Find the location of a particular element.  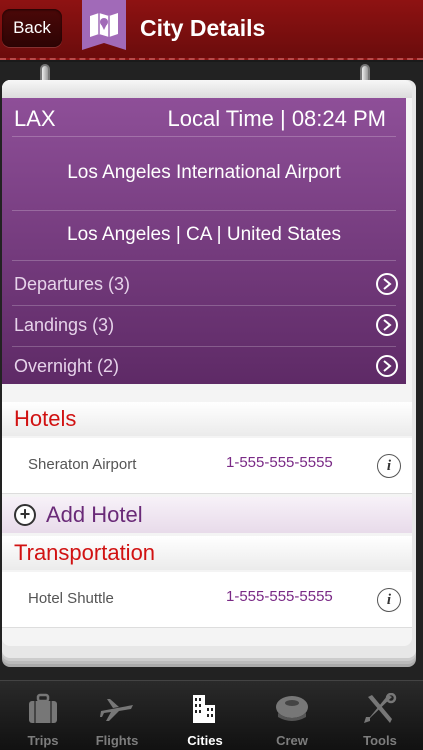

hotel-row: Sheraton Airport 1-555-555-5555 i is located at coordinates (207, 466).